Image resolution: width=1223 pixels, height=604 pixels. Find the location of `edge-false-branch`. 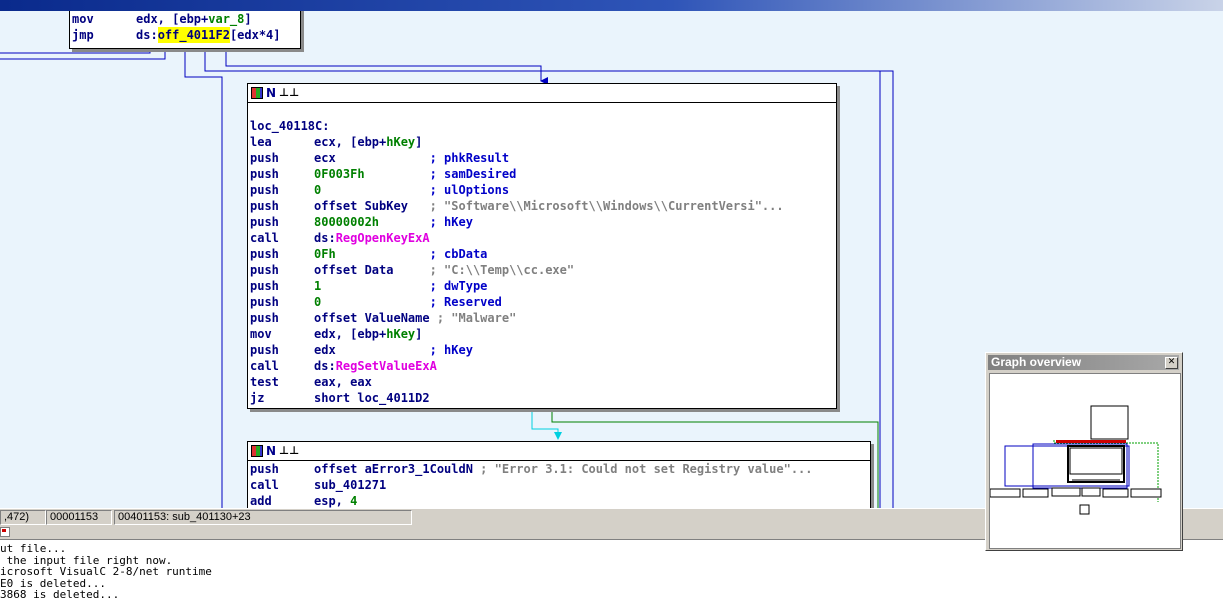

edge-false-branch is located at coordinates (546, 424).